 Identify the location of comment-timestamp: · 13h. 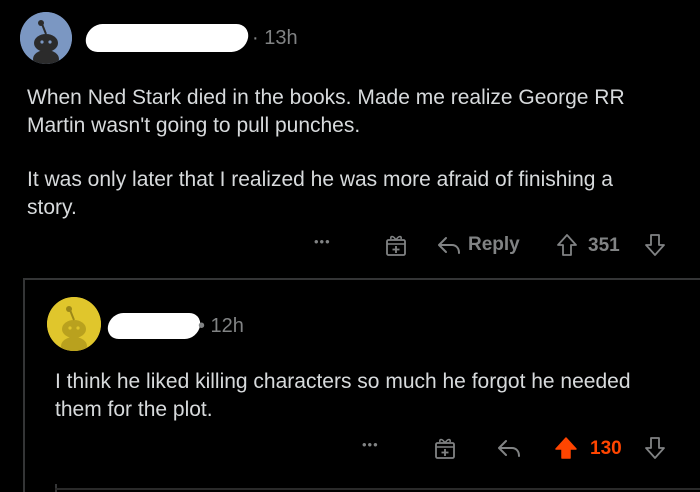
(275, 38).